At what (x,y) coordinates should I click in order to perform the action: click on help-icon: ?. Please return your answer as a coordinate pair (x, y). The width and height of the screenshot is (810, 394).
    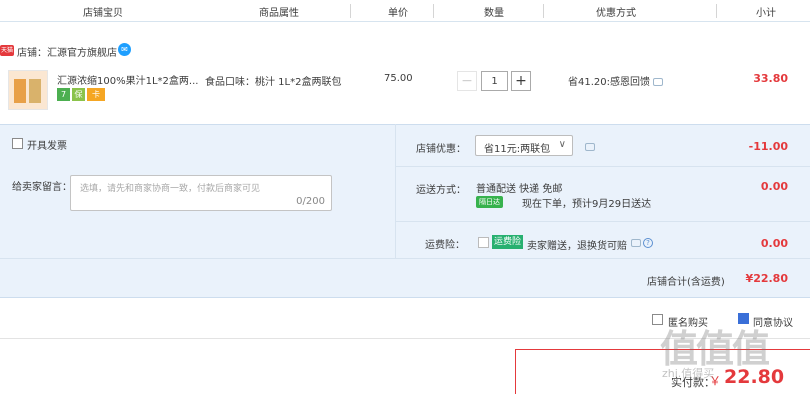
    Looking at the image, I should click on (648, 243).